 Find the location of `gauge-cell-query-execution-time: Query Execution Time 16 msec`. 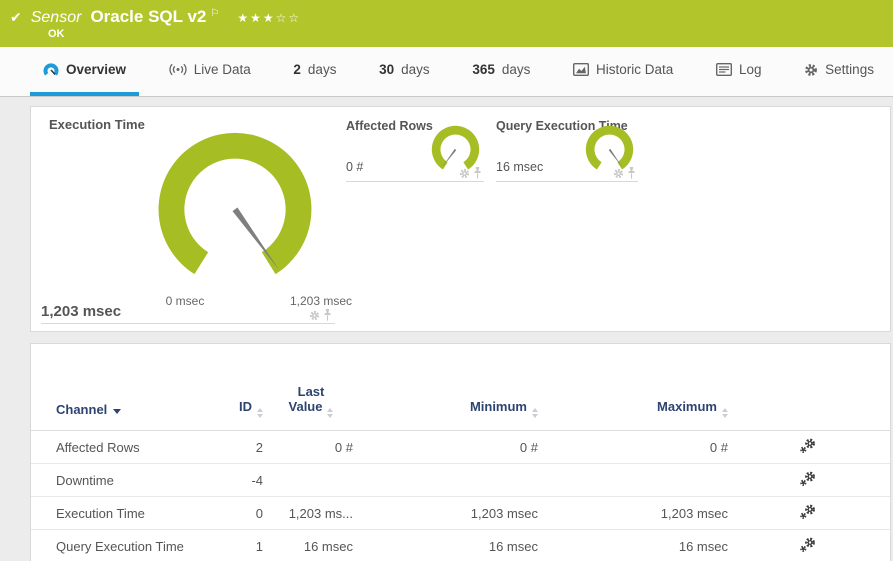

gauge-cell-query-execution-time: Query Execution Time 16 msec is located at coordinates (567, 149).